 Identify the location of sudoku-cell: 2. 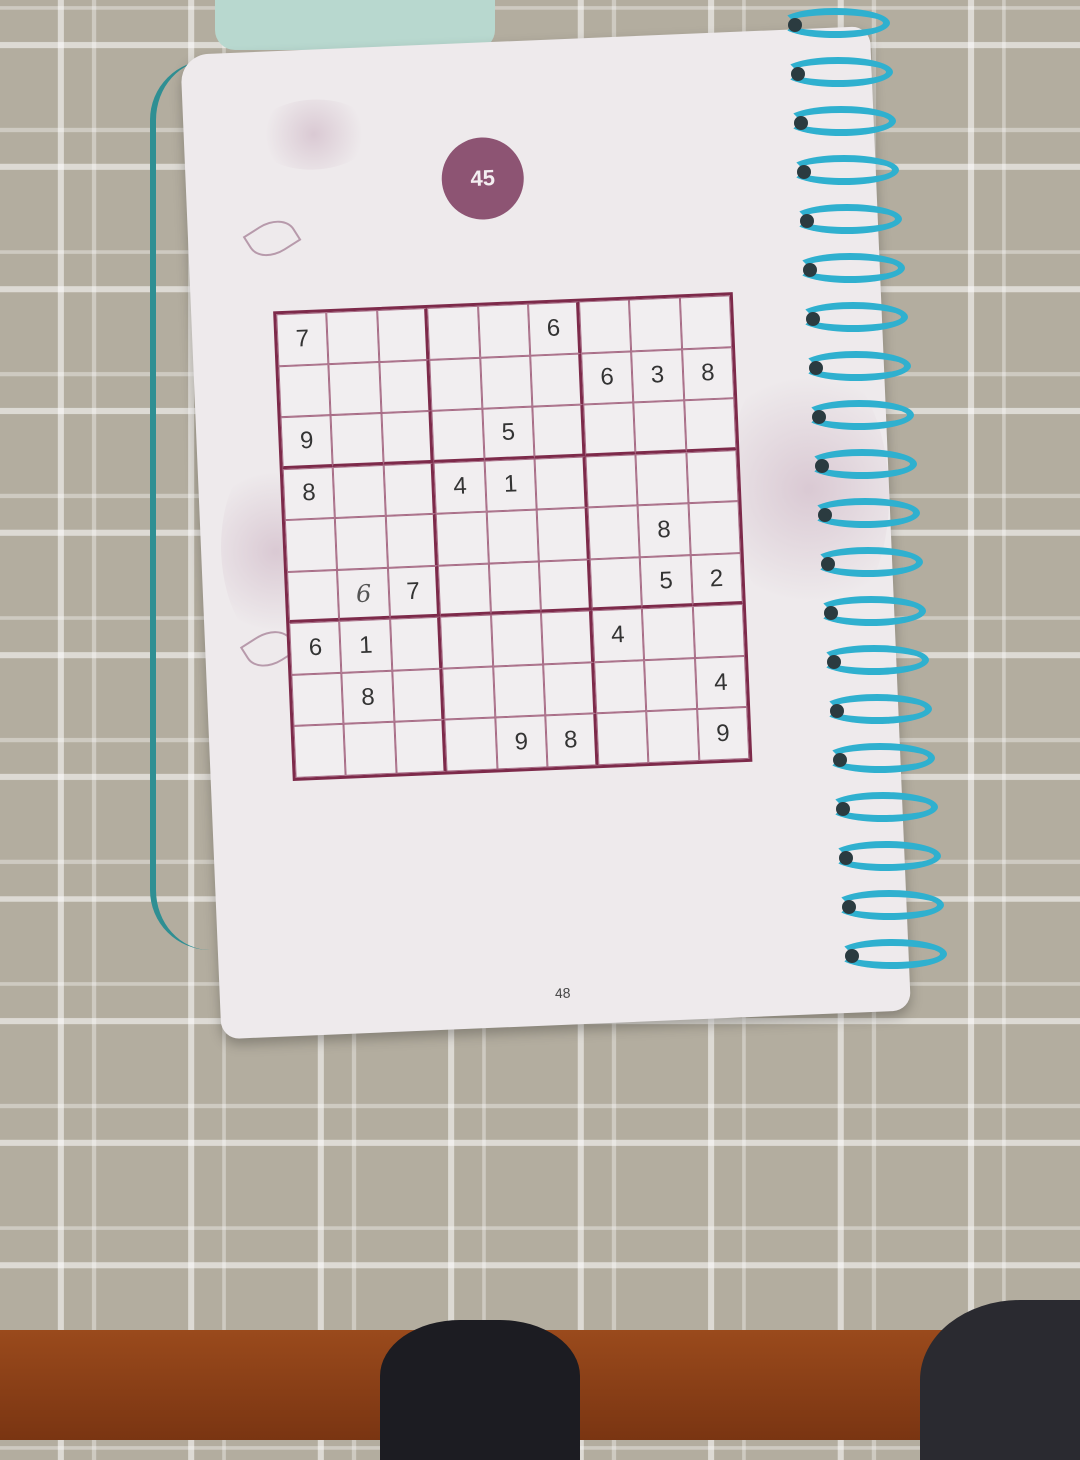
(716, 579).